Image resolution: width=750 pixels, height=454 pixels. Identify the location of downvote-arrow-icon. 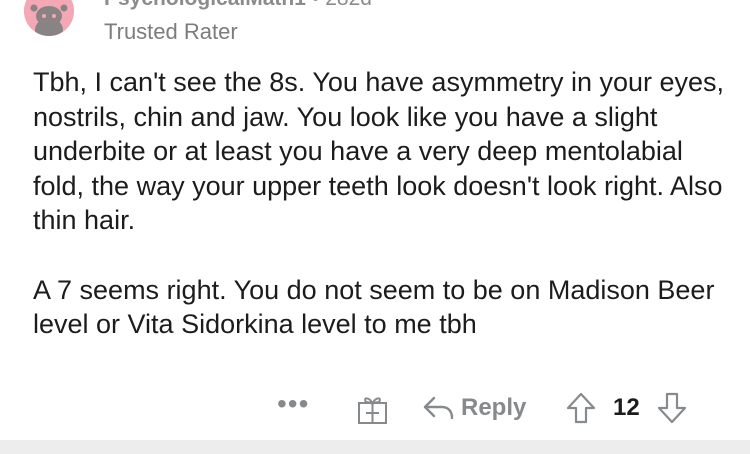
(672, 408).